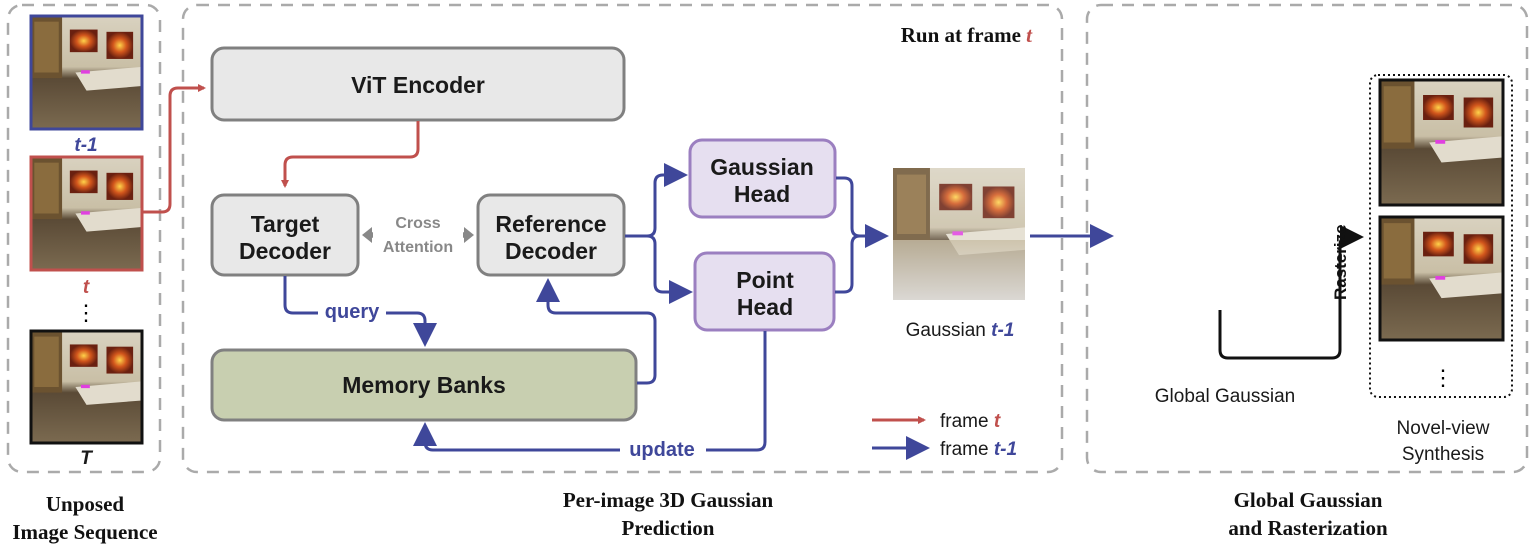 Image resolution: width=1532 pixels, height=551 pixels. What do you see at coordinates (848, 264) in the screenshot?
I see `arrow-point-head-to-output` at bounding box center [848, 264].